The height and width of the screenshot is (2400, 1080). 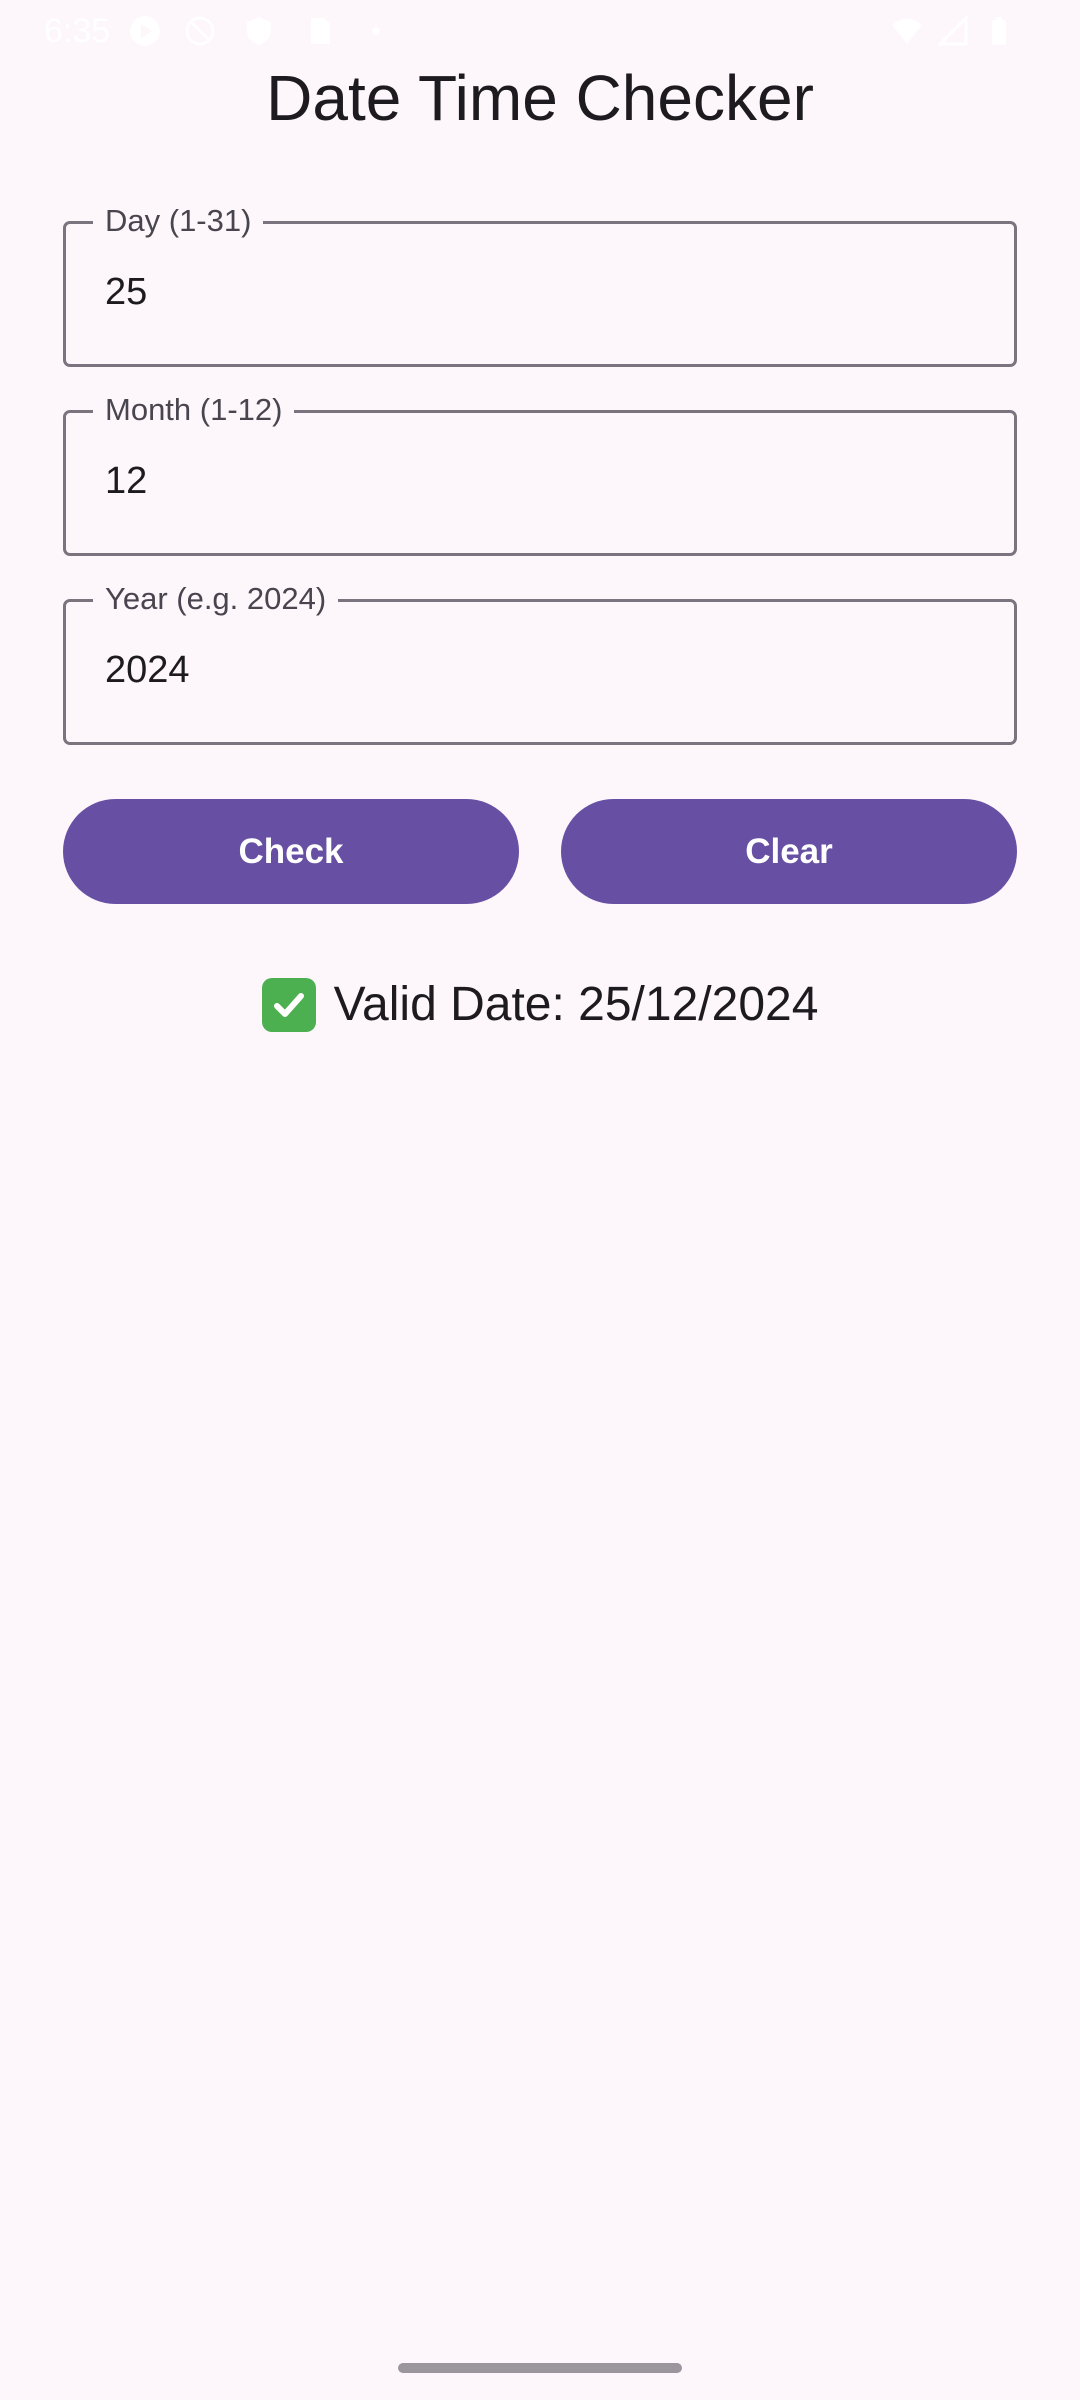 What do you see at coordinates (145, 31) in the screenshot?
I see `media-icon` at bounding box center [145, 31].